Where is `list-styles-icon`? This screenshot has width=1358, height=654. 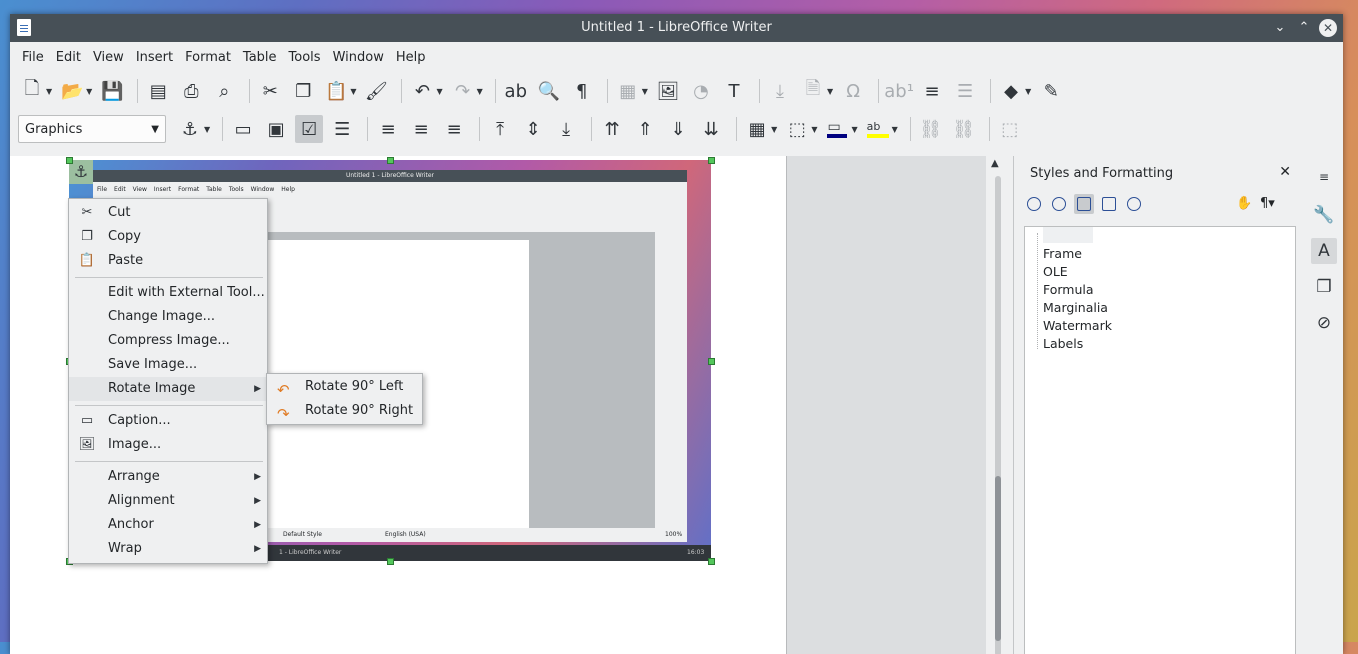
list-styles-icon is located at coordinates (1134, 204).